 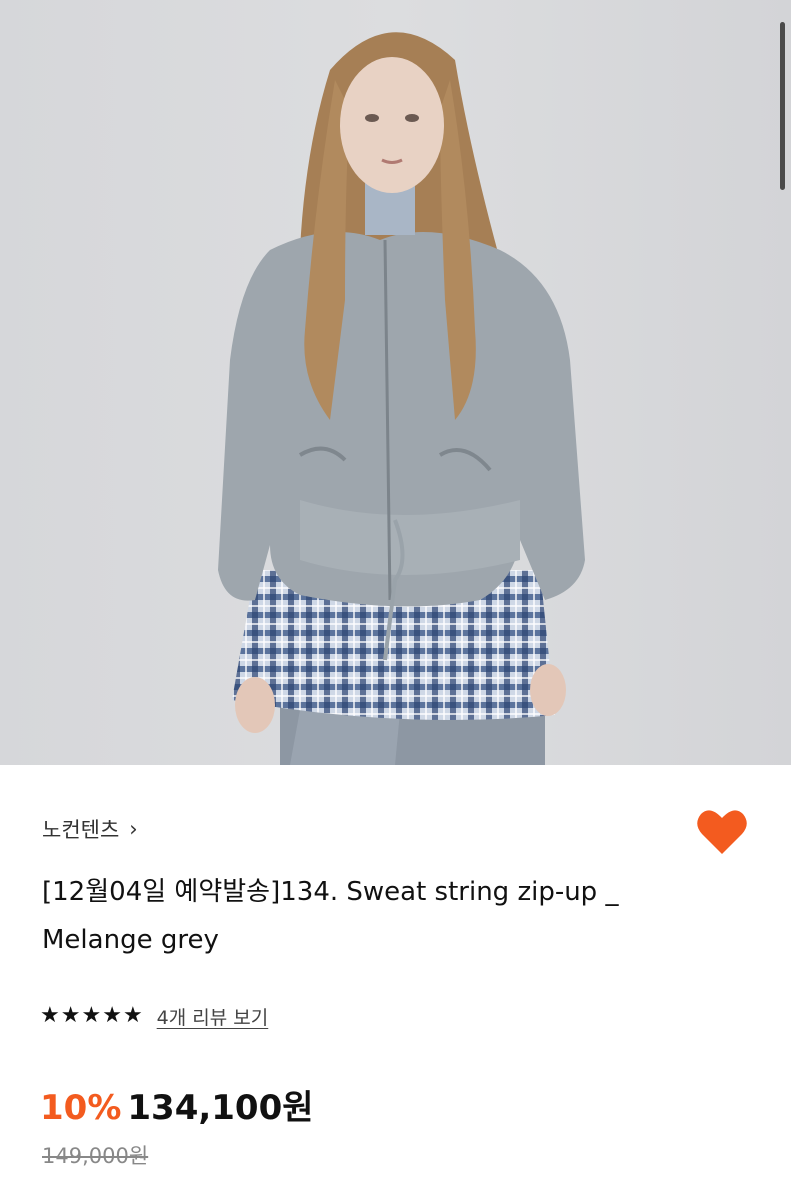 What do you see at coordinates (133, 828) in the screenshot?
I see `chevron-right-icon: ›` at bounding box center [133, 828].